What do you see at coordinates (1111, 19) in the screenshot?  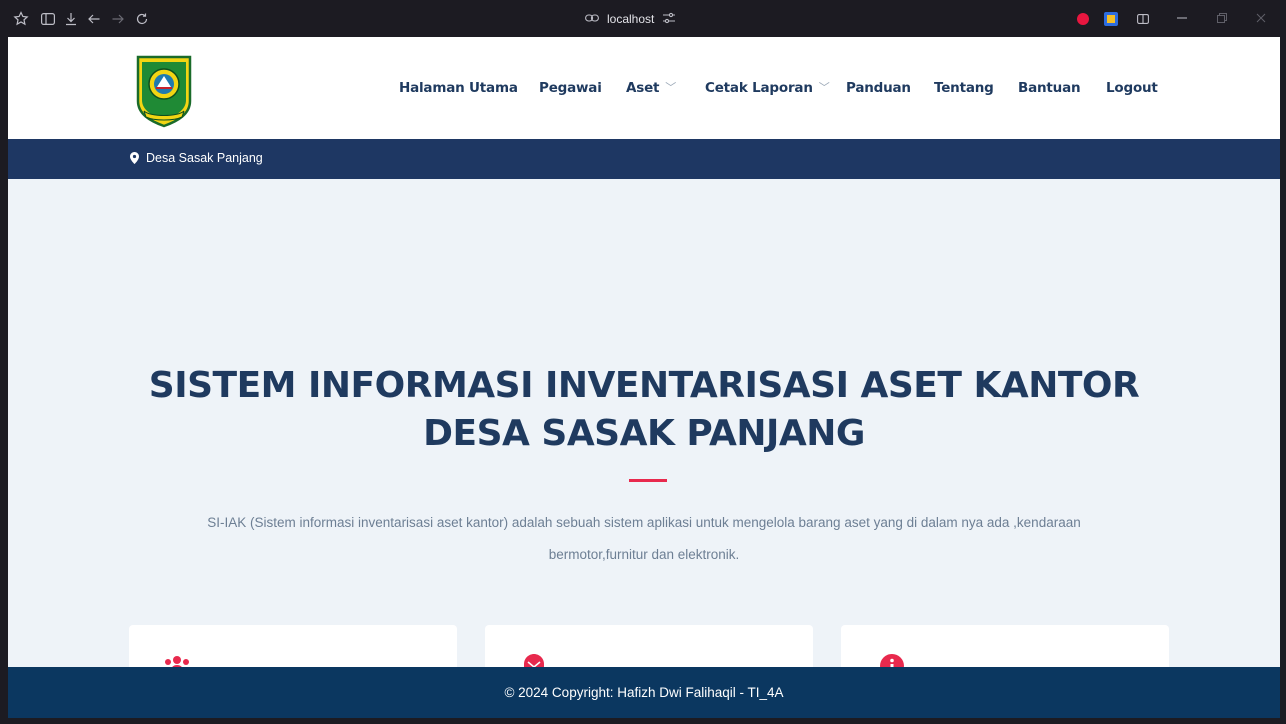 I see `extension-download-icon` at bounding box center [1111, 19].